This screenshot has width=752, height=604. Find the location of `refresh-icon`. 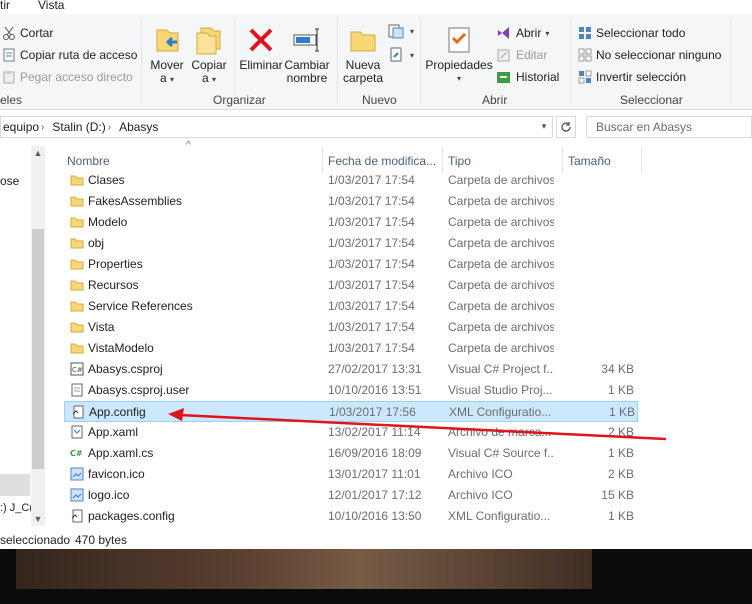

refresh-icon is located at coordinates (566, 127).